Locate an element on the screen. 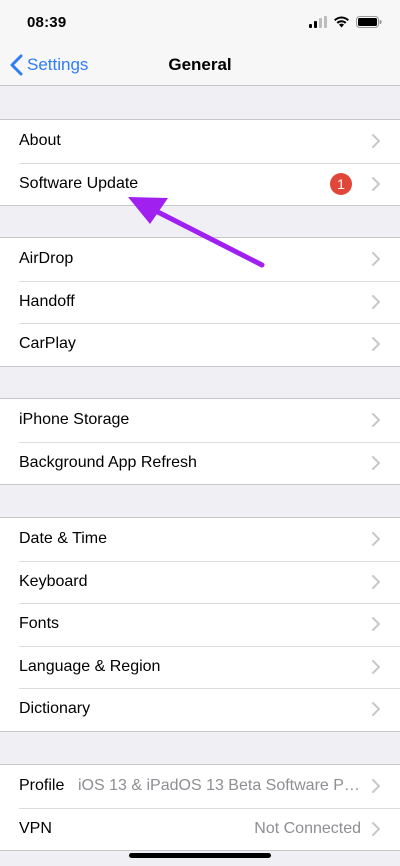 Image resolution: width=400 pixels, height=866 pixels. status-icons is located at coordinates (345, 22).